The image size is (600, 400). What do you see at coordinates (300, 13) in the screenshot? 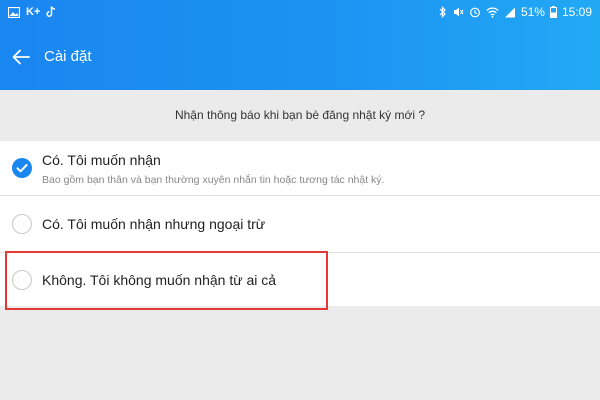
I see `status-bar: K+ 51% 15:09` at bounding box center [300, 13].